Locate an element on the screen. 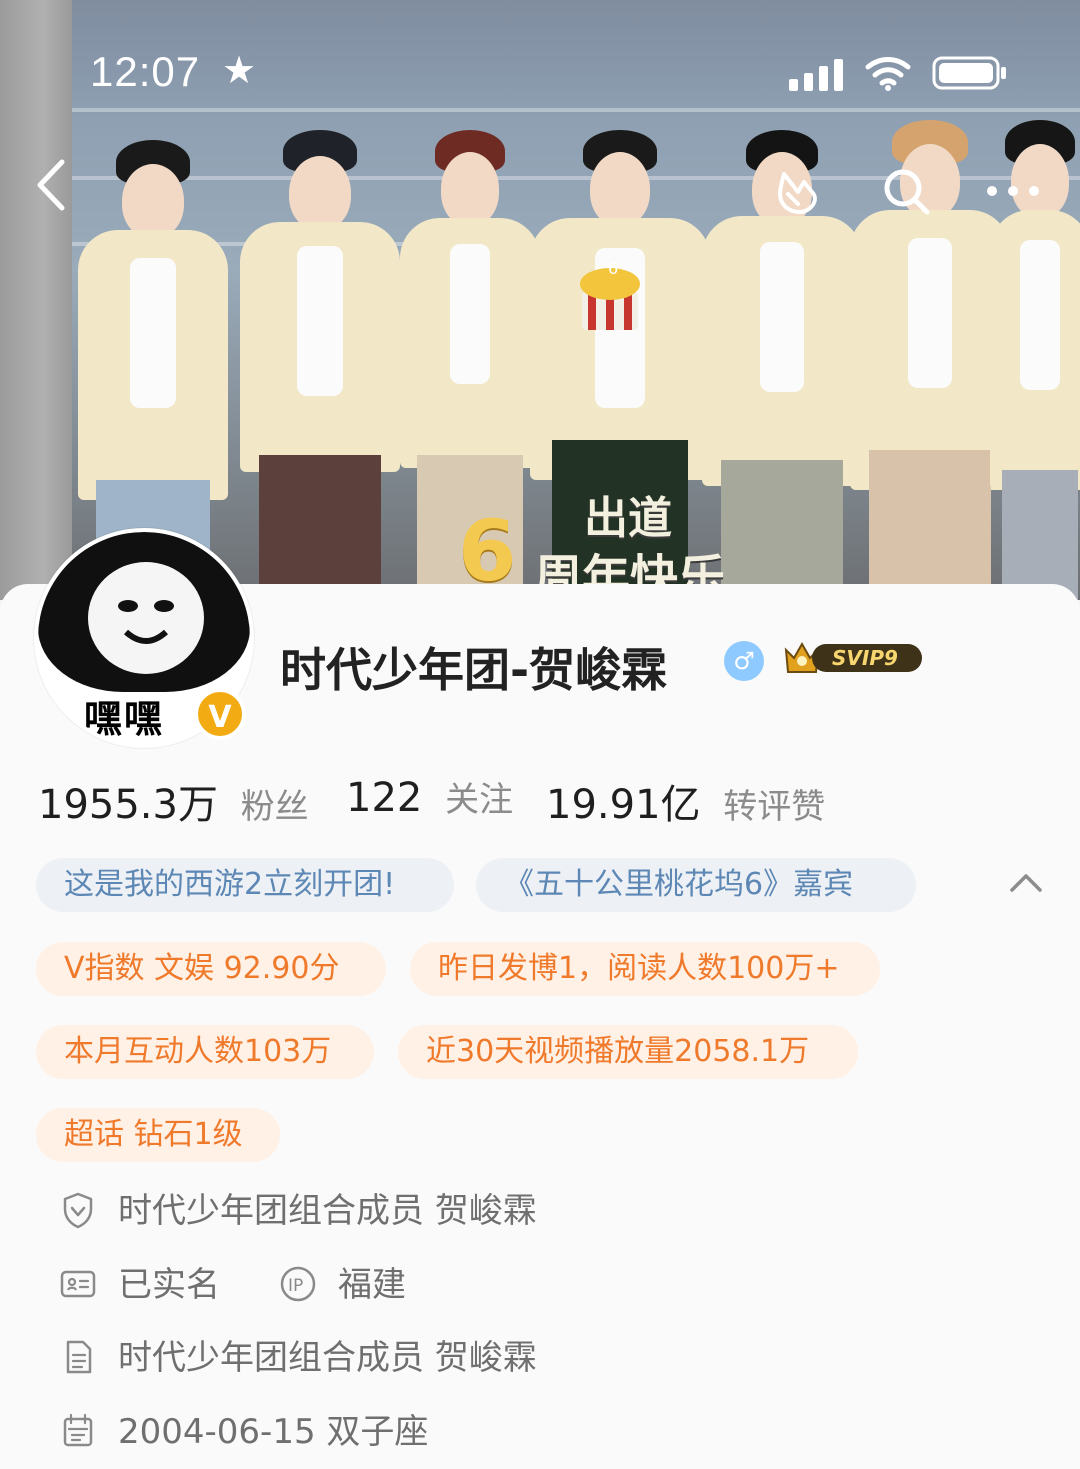 The height and width of the screenshot is (1469, 1080). profile-name: 时代少年团-贺峻霖 is located at coordinates (474, 670).